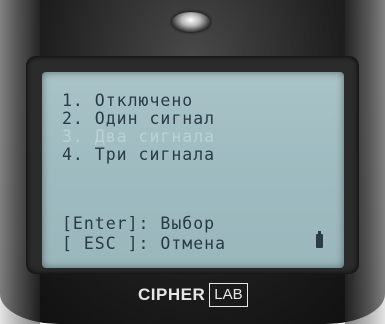 The image size is (385, 324). I want to click on brand-logo-left: CIPHER, so click(172, 294).